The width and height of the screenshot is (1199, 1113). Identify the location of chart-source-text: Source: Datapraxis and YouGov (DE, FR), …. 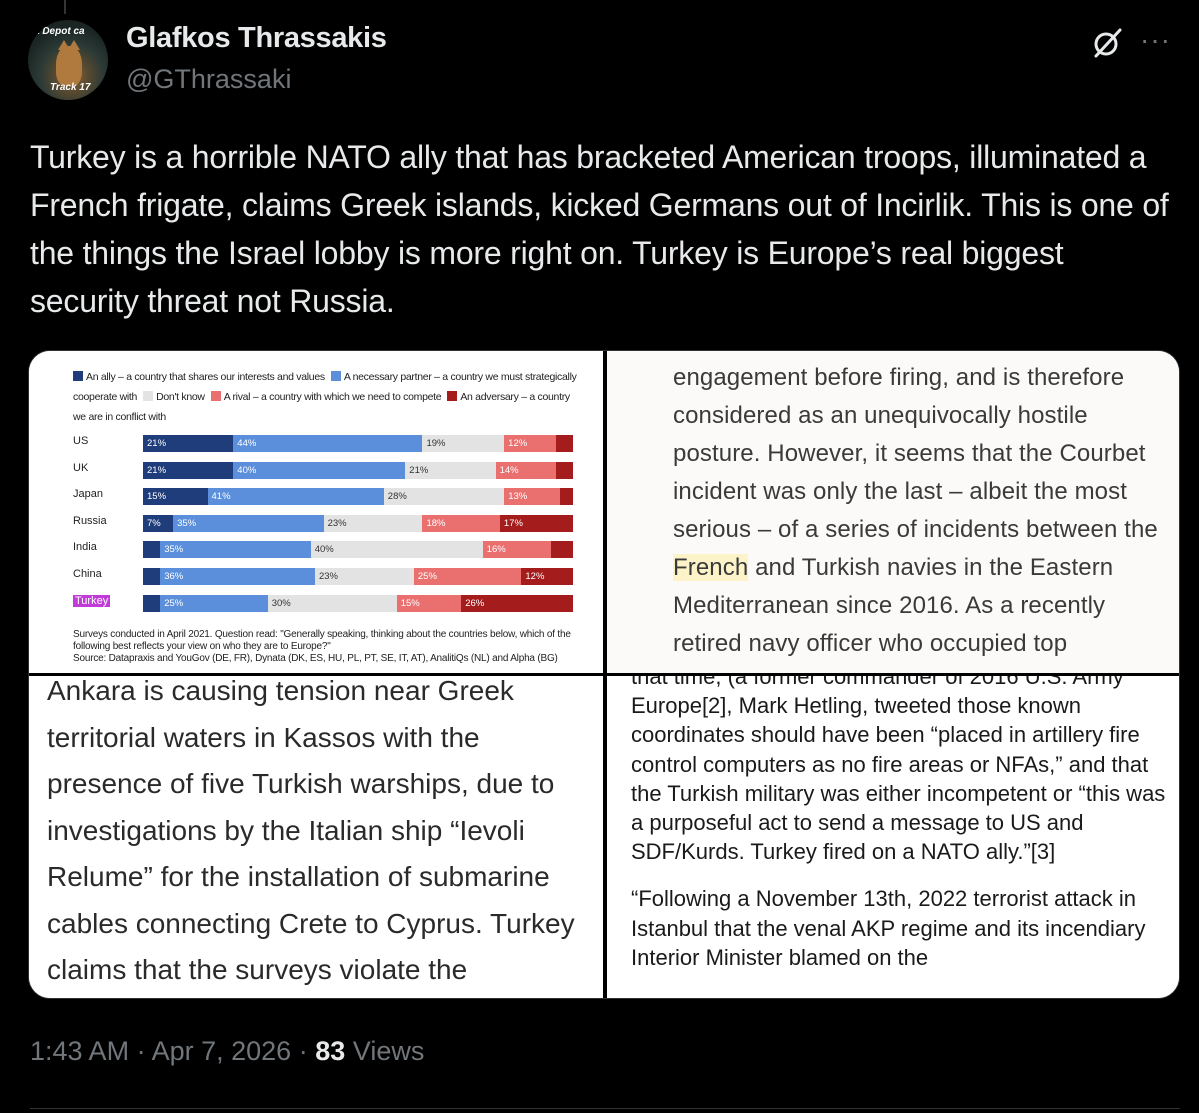
(315, 658).